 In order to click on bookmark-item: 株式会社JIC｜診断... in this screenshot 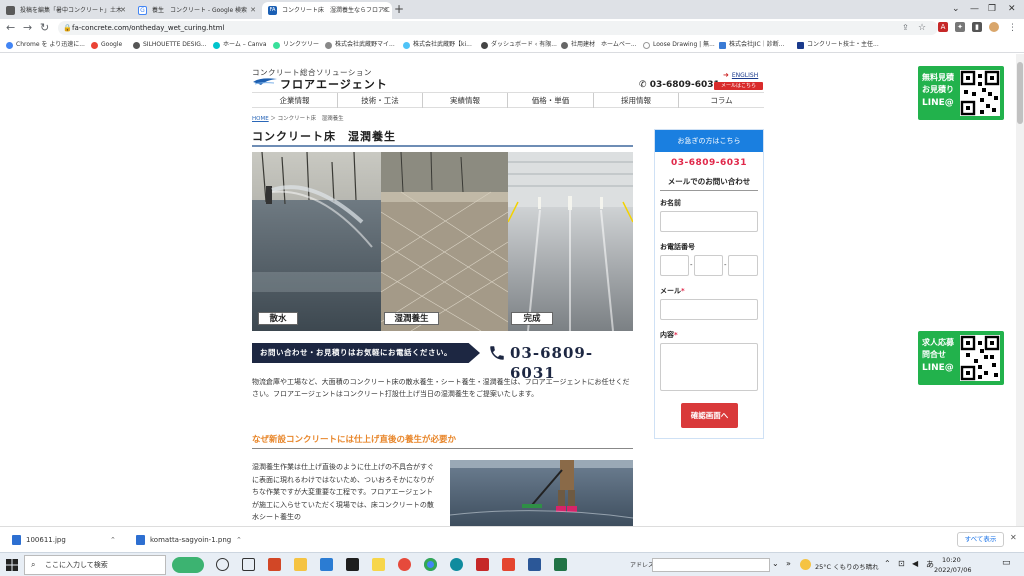, I will do `click(751, 45)`.